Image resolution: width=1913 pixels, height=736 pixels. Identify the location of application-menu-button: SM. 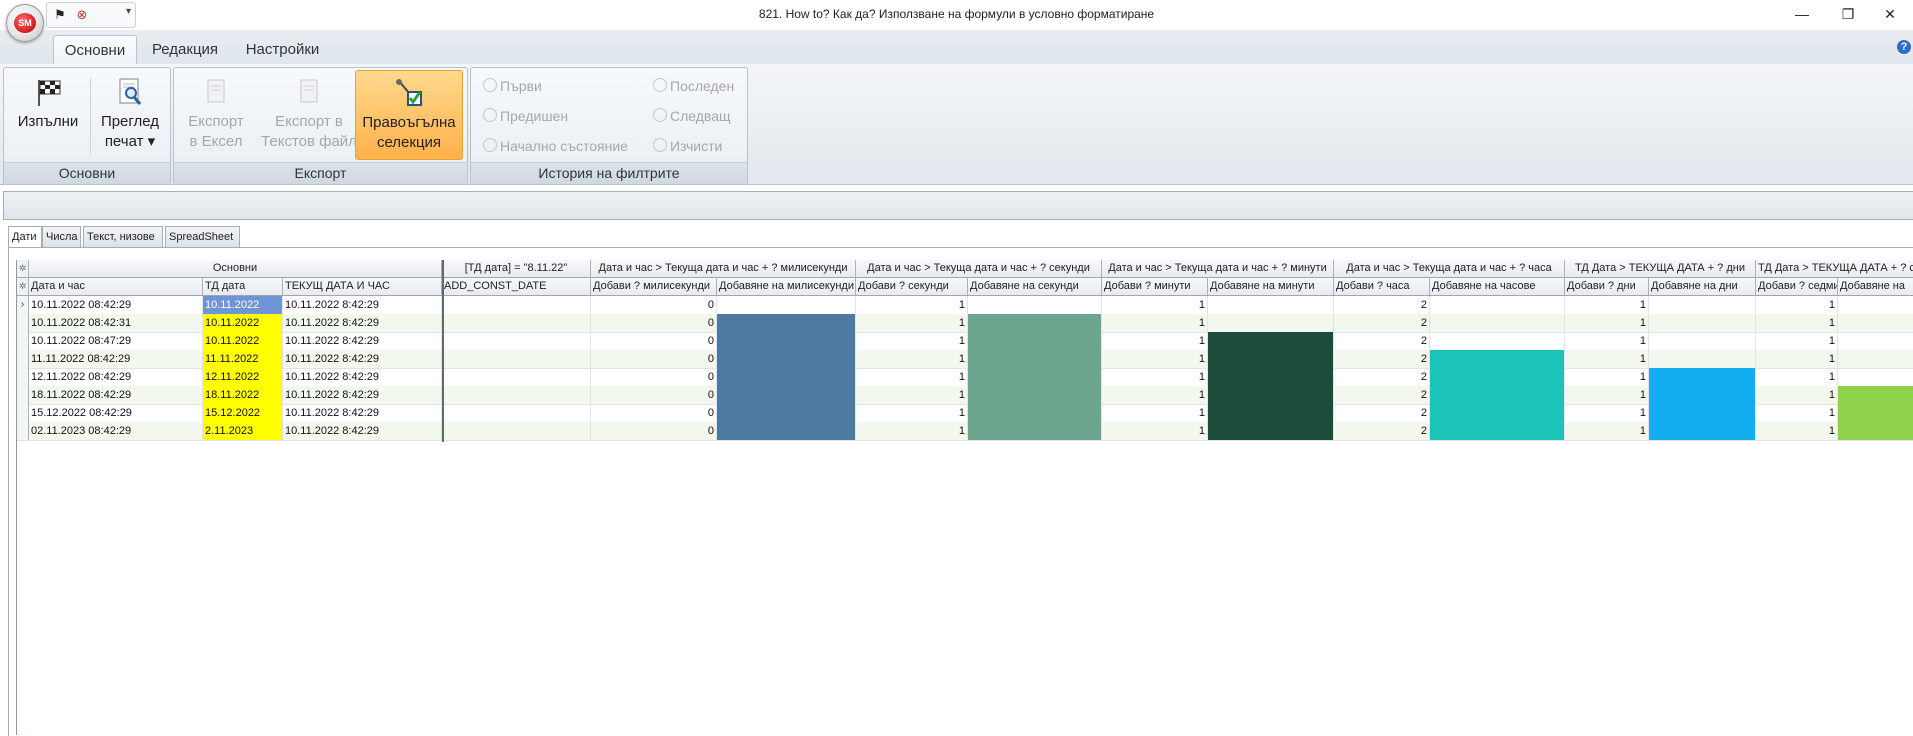
(25, 23).